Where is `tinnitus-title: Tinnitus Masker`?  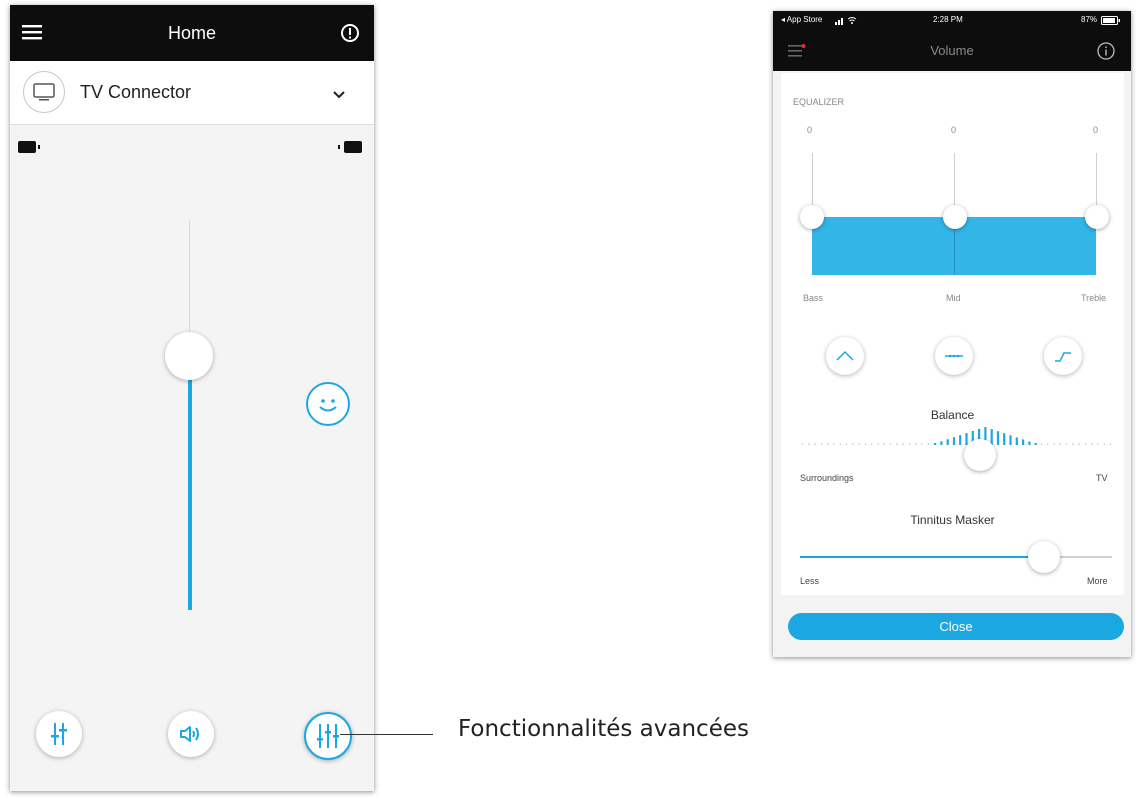 tinnitus-title: Tinnitus Masker is located at coordinates (952, 520).